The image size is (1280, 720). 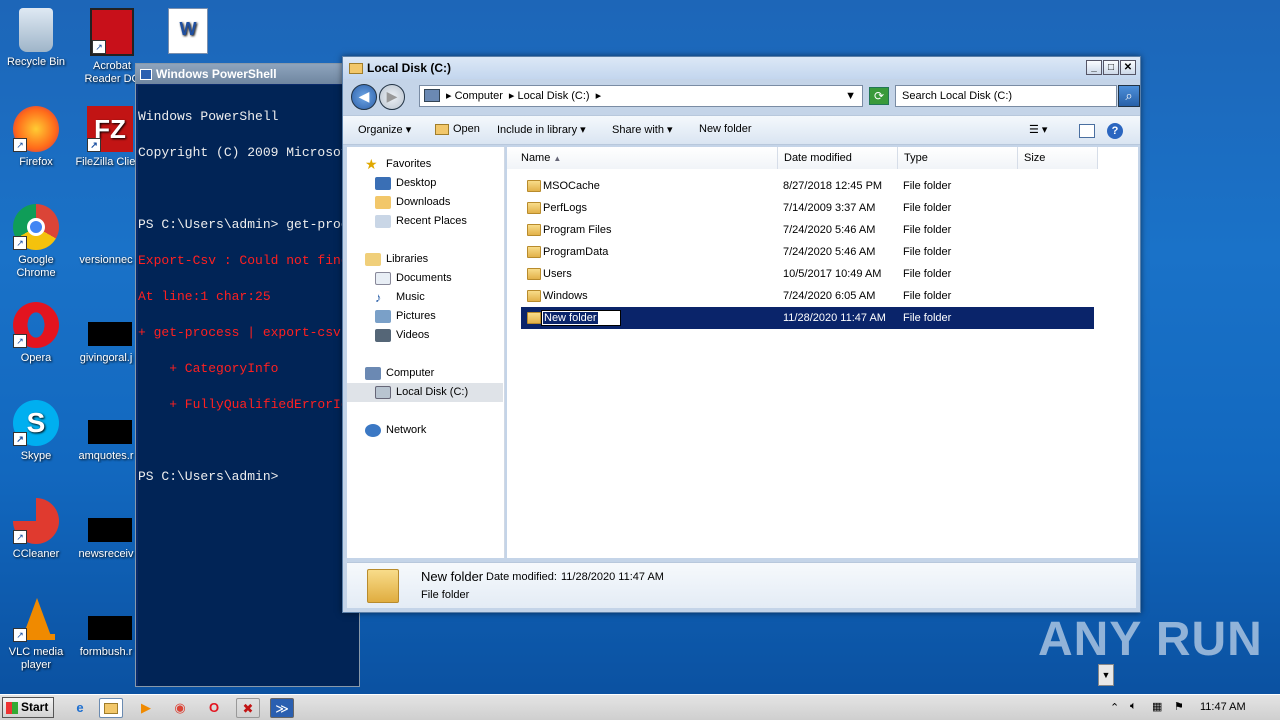 What do you see at coordinates (214, 708) in the screenshot?
I see `opera-taskbar-icon: O` at bounding box center [214, 708].